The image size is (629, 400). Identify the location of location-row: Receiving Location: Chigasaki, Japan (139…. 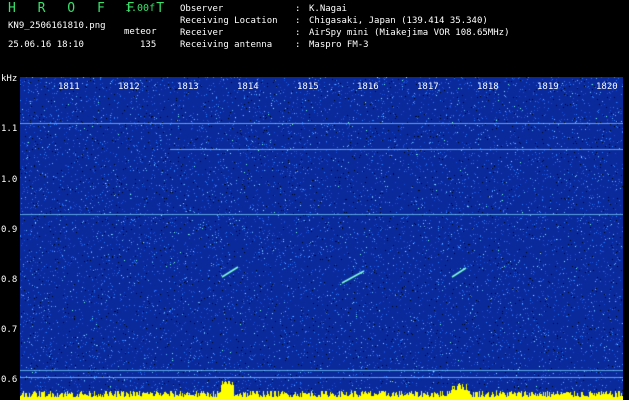
(344, 21).